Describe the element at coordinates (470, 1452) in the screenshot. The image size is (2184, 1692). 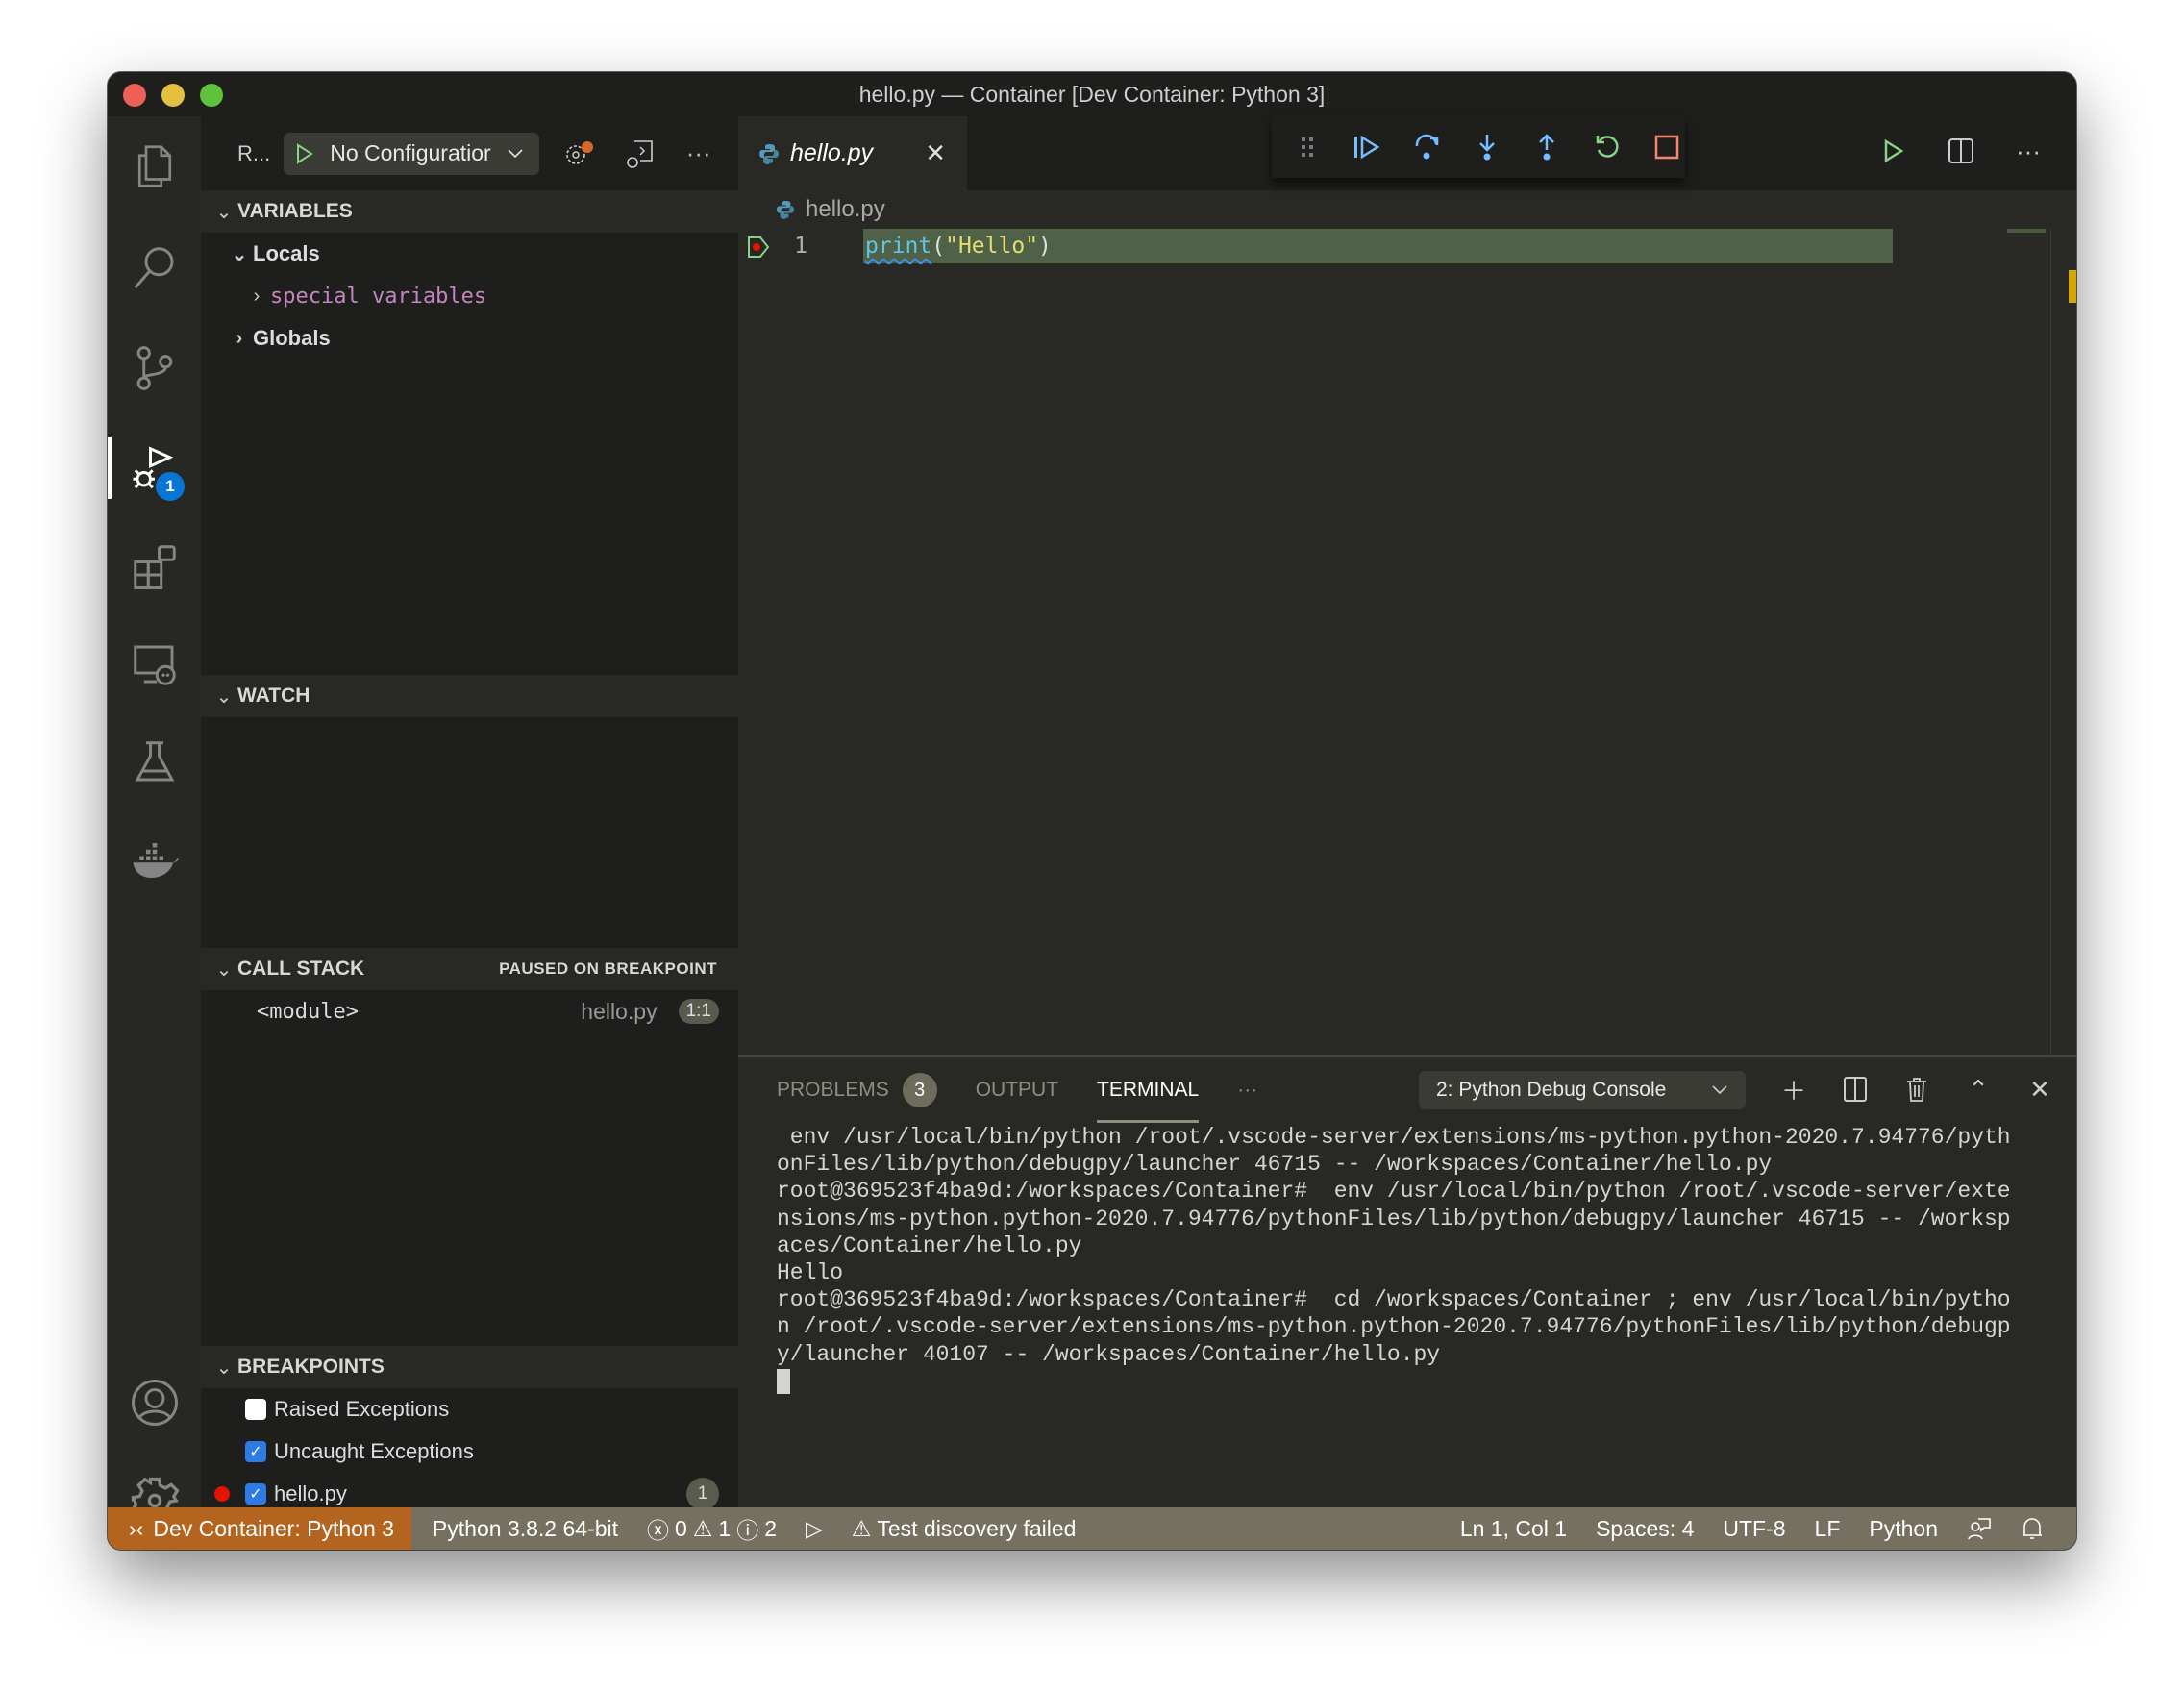
I see `breakpoint-uncaught-exceptions: ✓ Uncaught Exceptions` at that location.